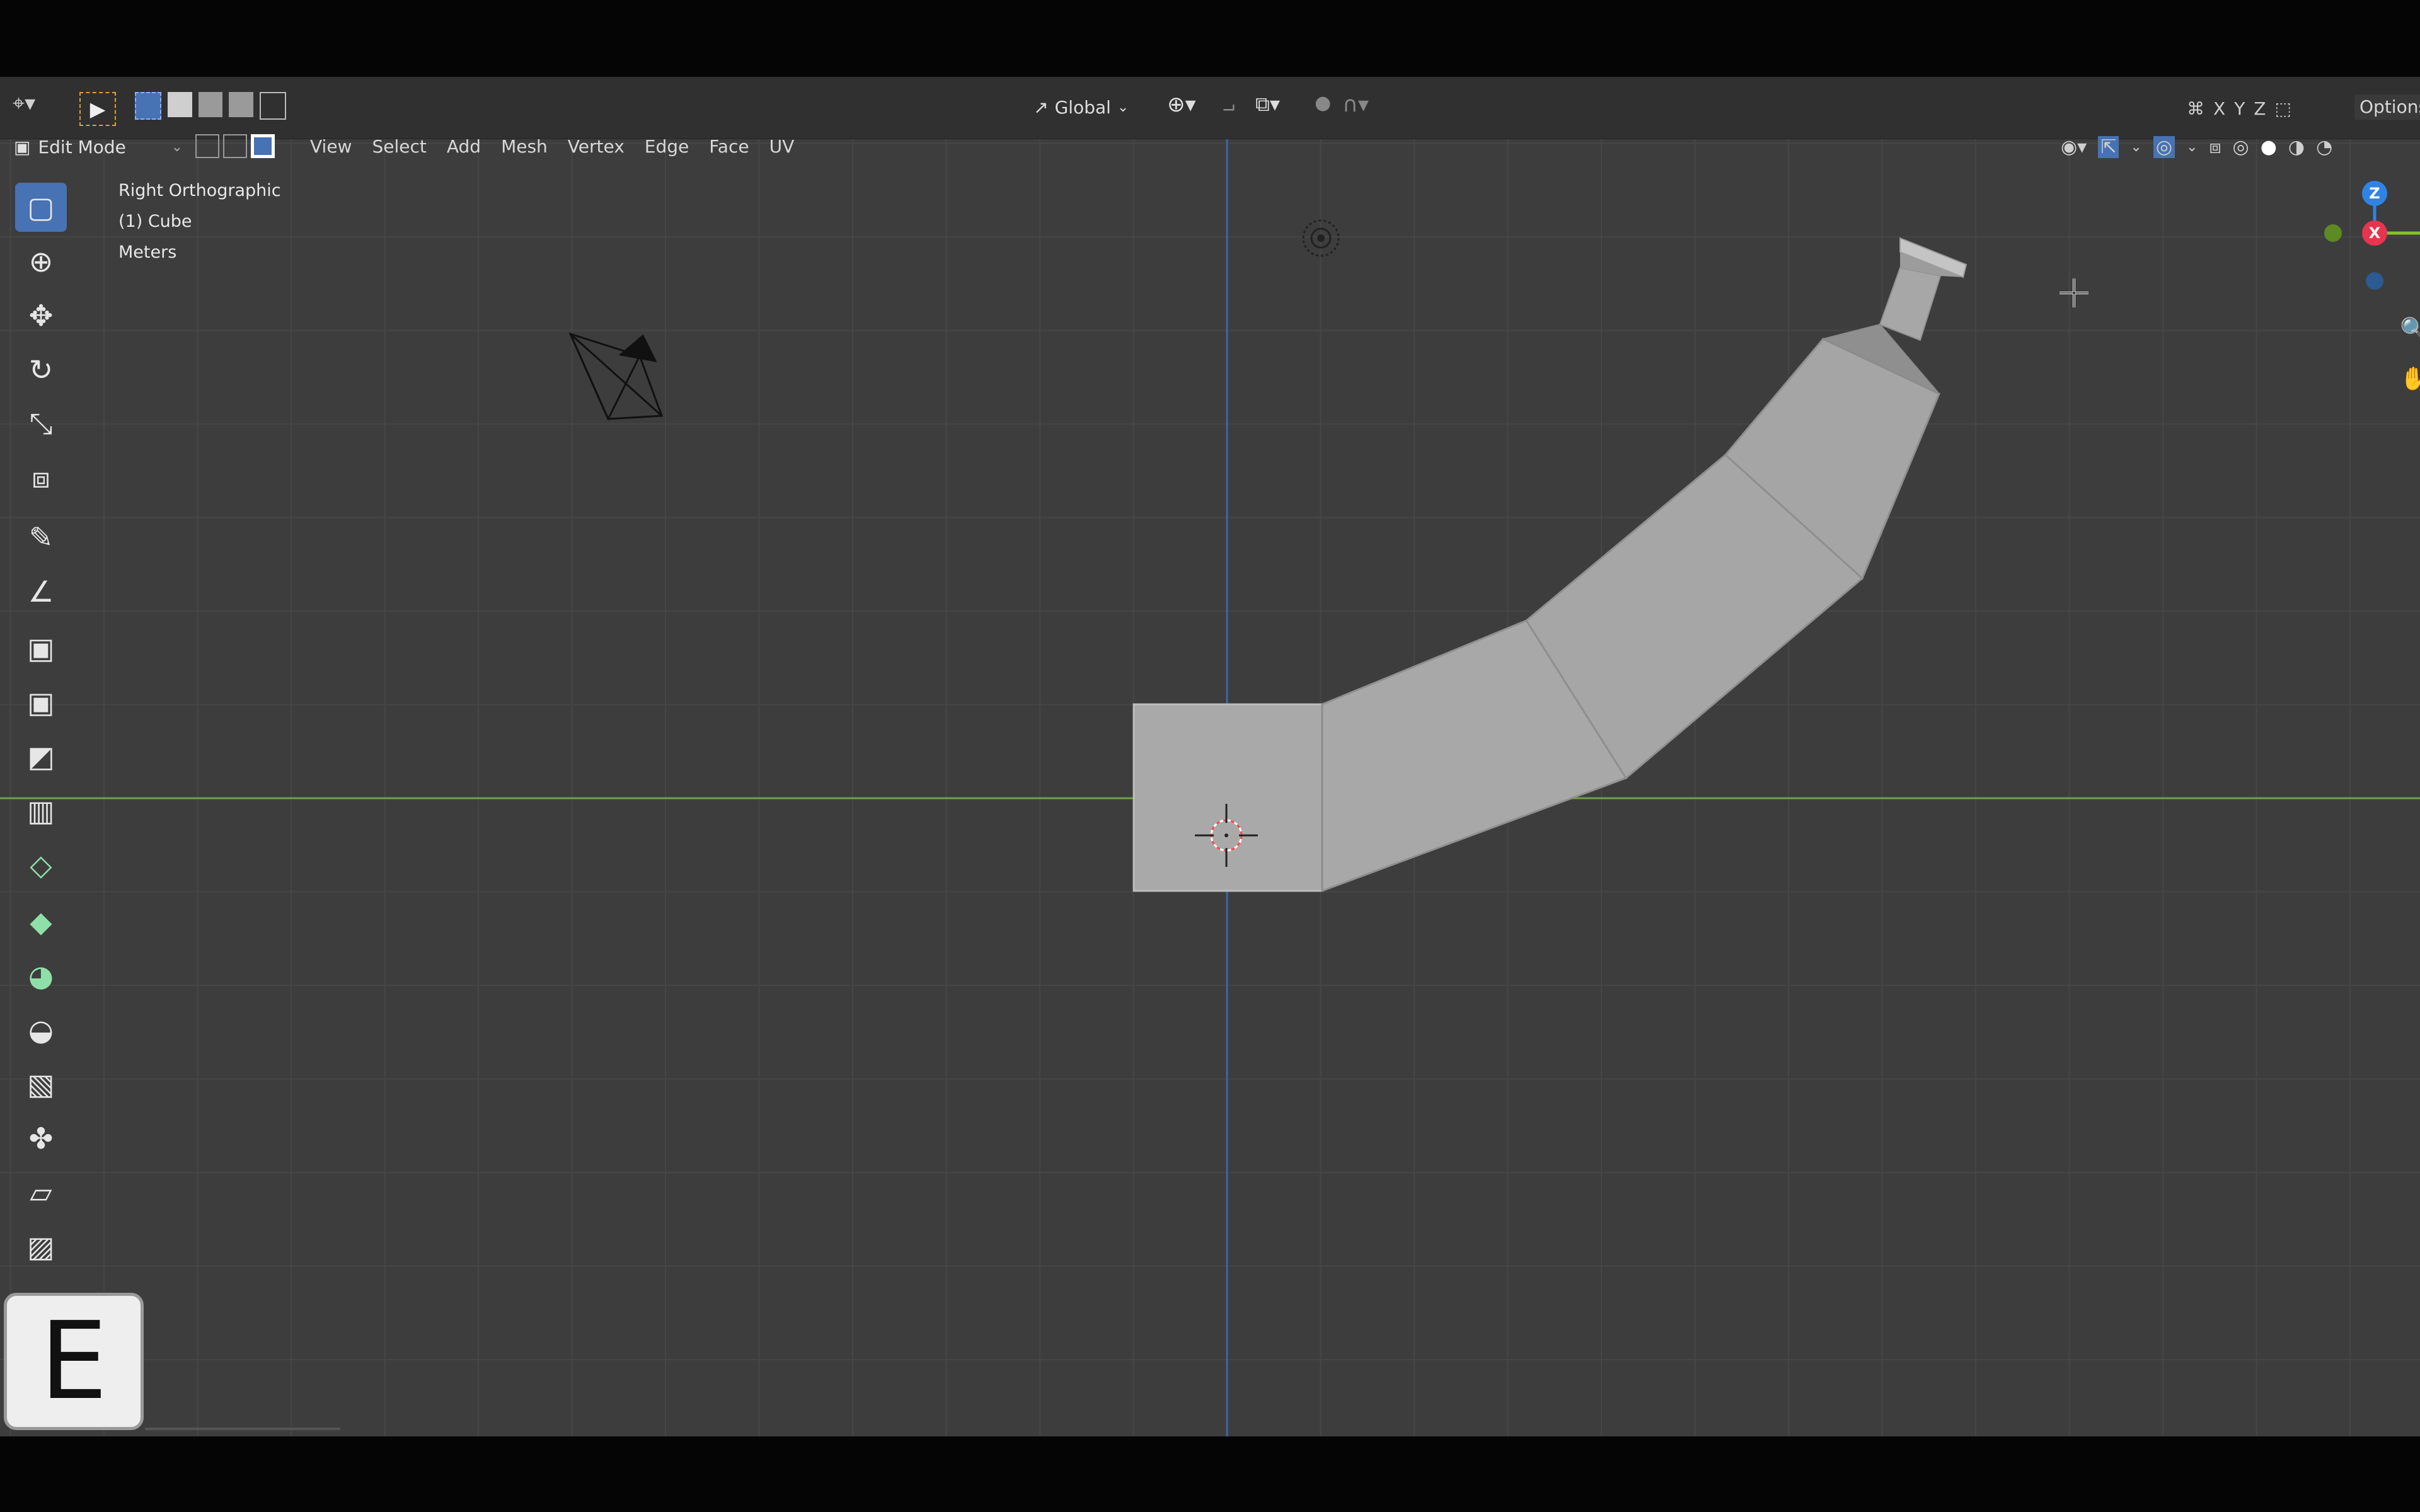 This screenshot has width=2420, height=1512. What do you see at coordinates (1321, 238) in the screenshot?
I see `light-icon` at bounding box center [1321, 238].